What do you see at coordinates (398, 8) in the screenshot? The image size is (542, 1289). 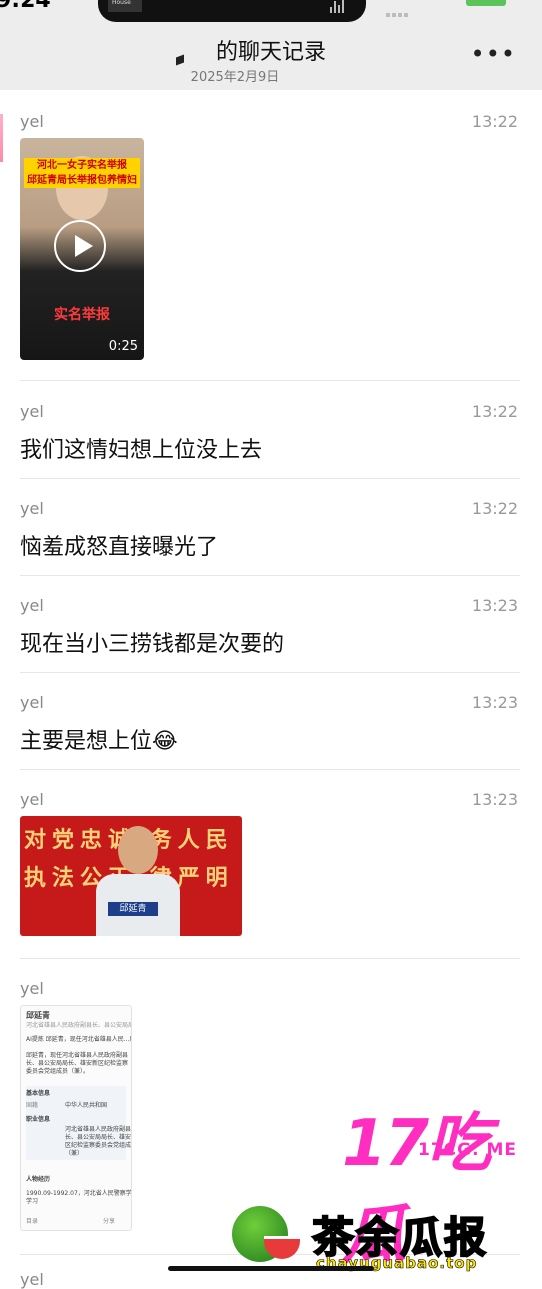 I see `signal-icon` at bounding box center [398, 8].